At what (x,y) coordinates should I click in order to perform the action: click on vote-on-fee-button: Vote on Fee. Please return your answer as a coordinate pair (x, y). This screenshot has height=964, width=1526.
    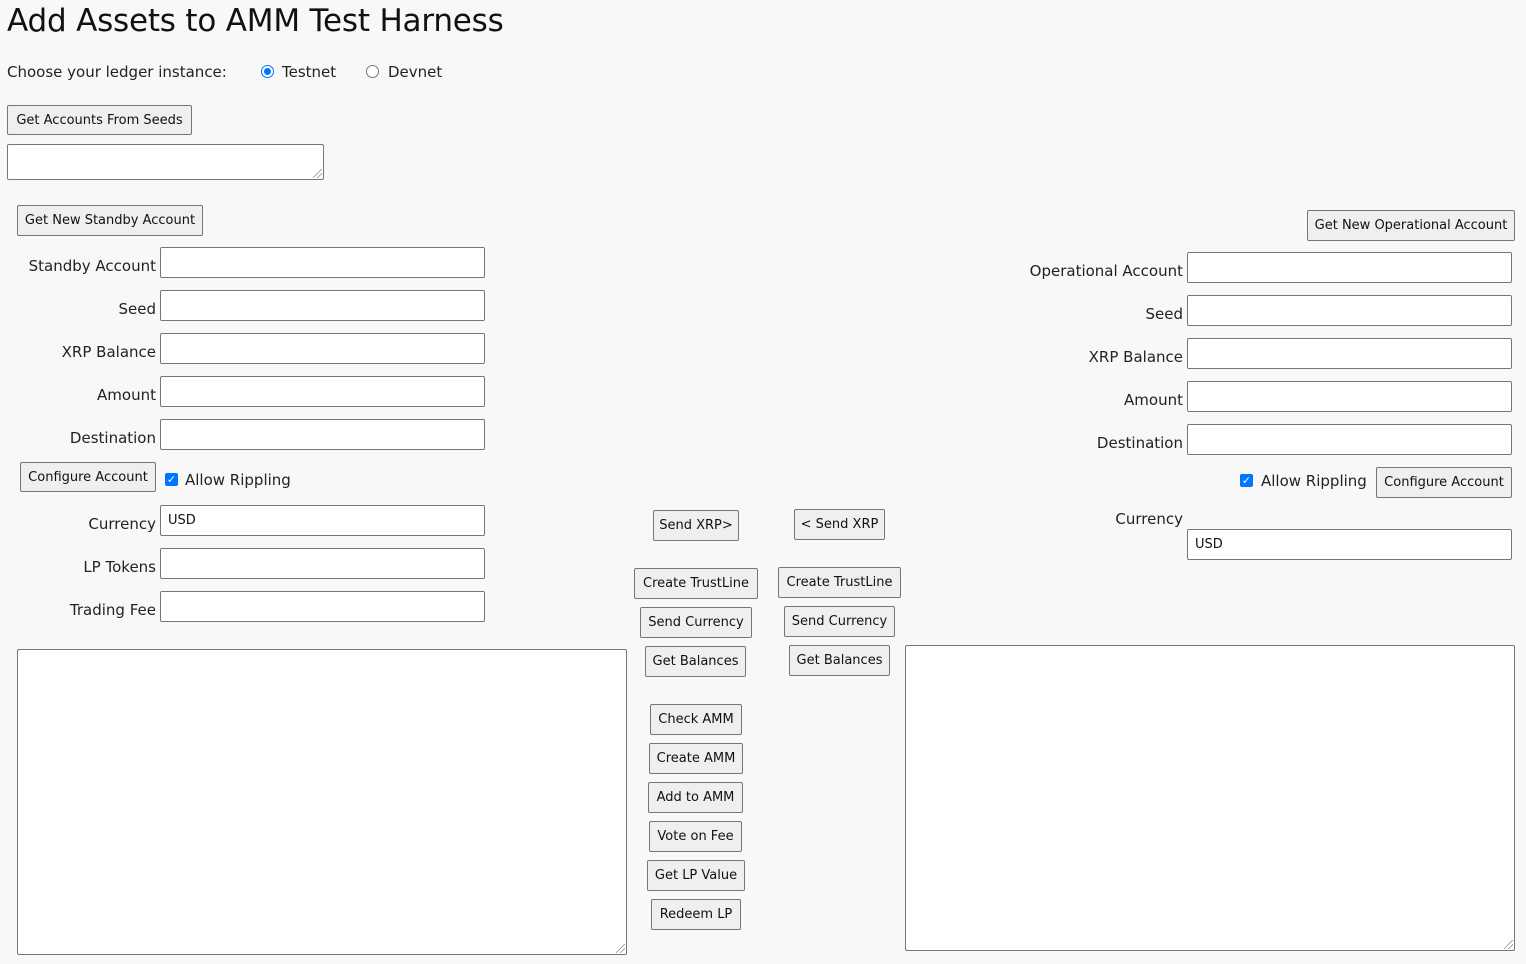
    Looking at the image, I should click on (695, 836).